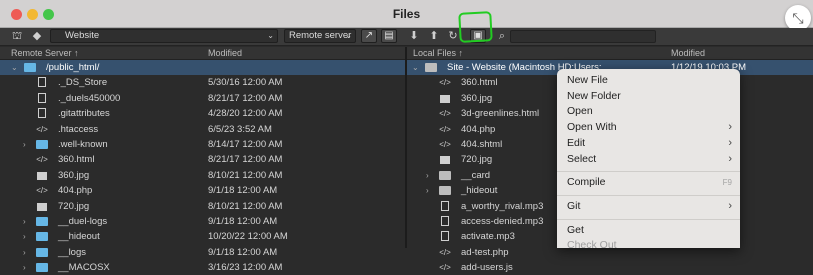 The width and height of the screenshot is (813, 275). I want to click on file-row: ._duels450000 8/21/17 12:00 AM, so click(202, 98).